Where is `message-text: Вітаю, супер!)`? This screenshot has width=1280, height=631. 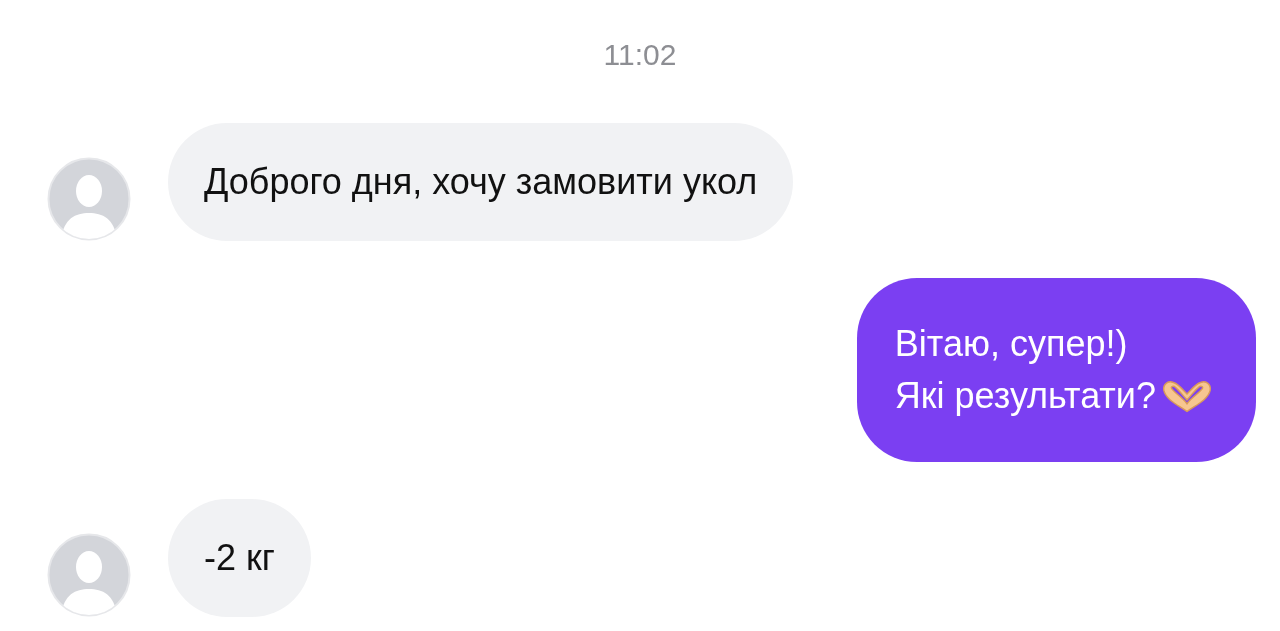 message-text: Вітаю, супер!) is located at coordinates (1011, 344).